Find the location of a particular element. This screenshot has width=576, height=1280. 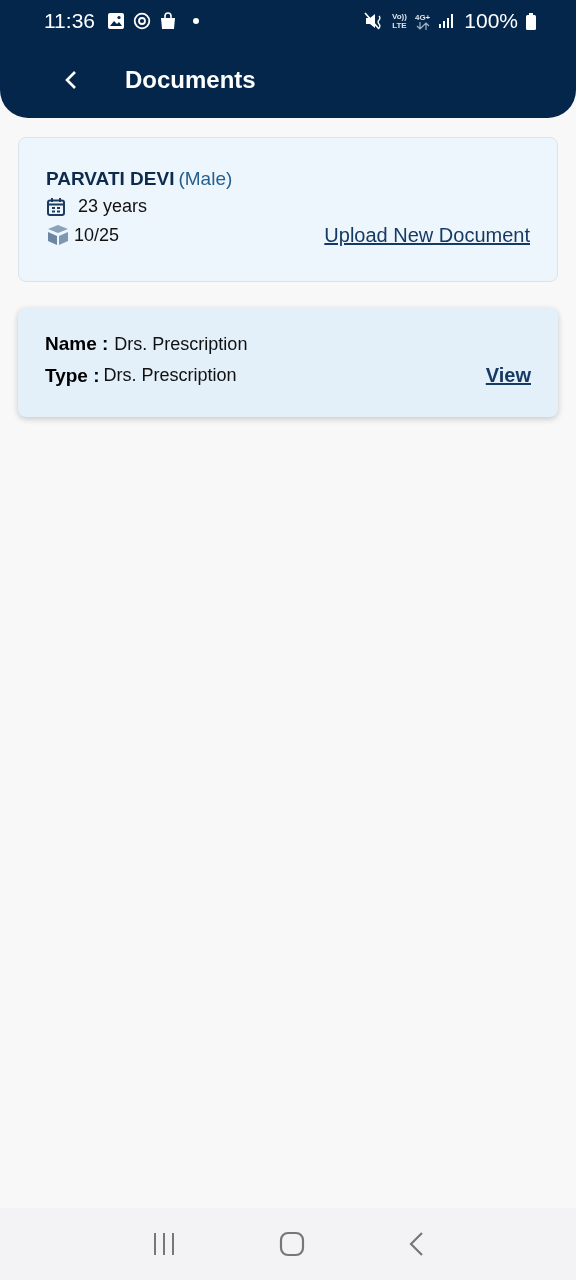

back-nav-icon is located at coordinates (416, 1244).